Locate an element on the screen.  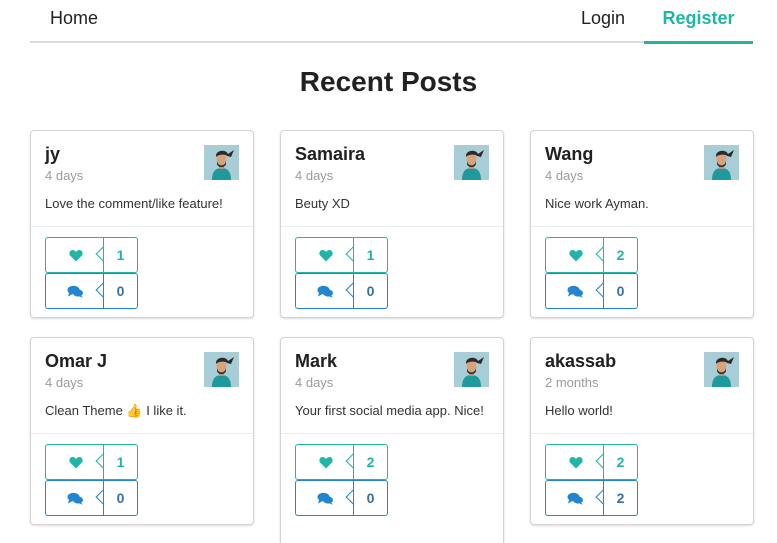
post-body: Nice work Ayman. is located at coordinates (597, 203).